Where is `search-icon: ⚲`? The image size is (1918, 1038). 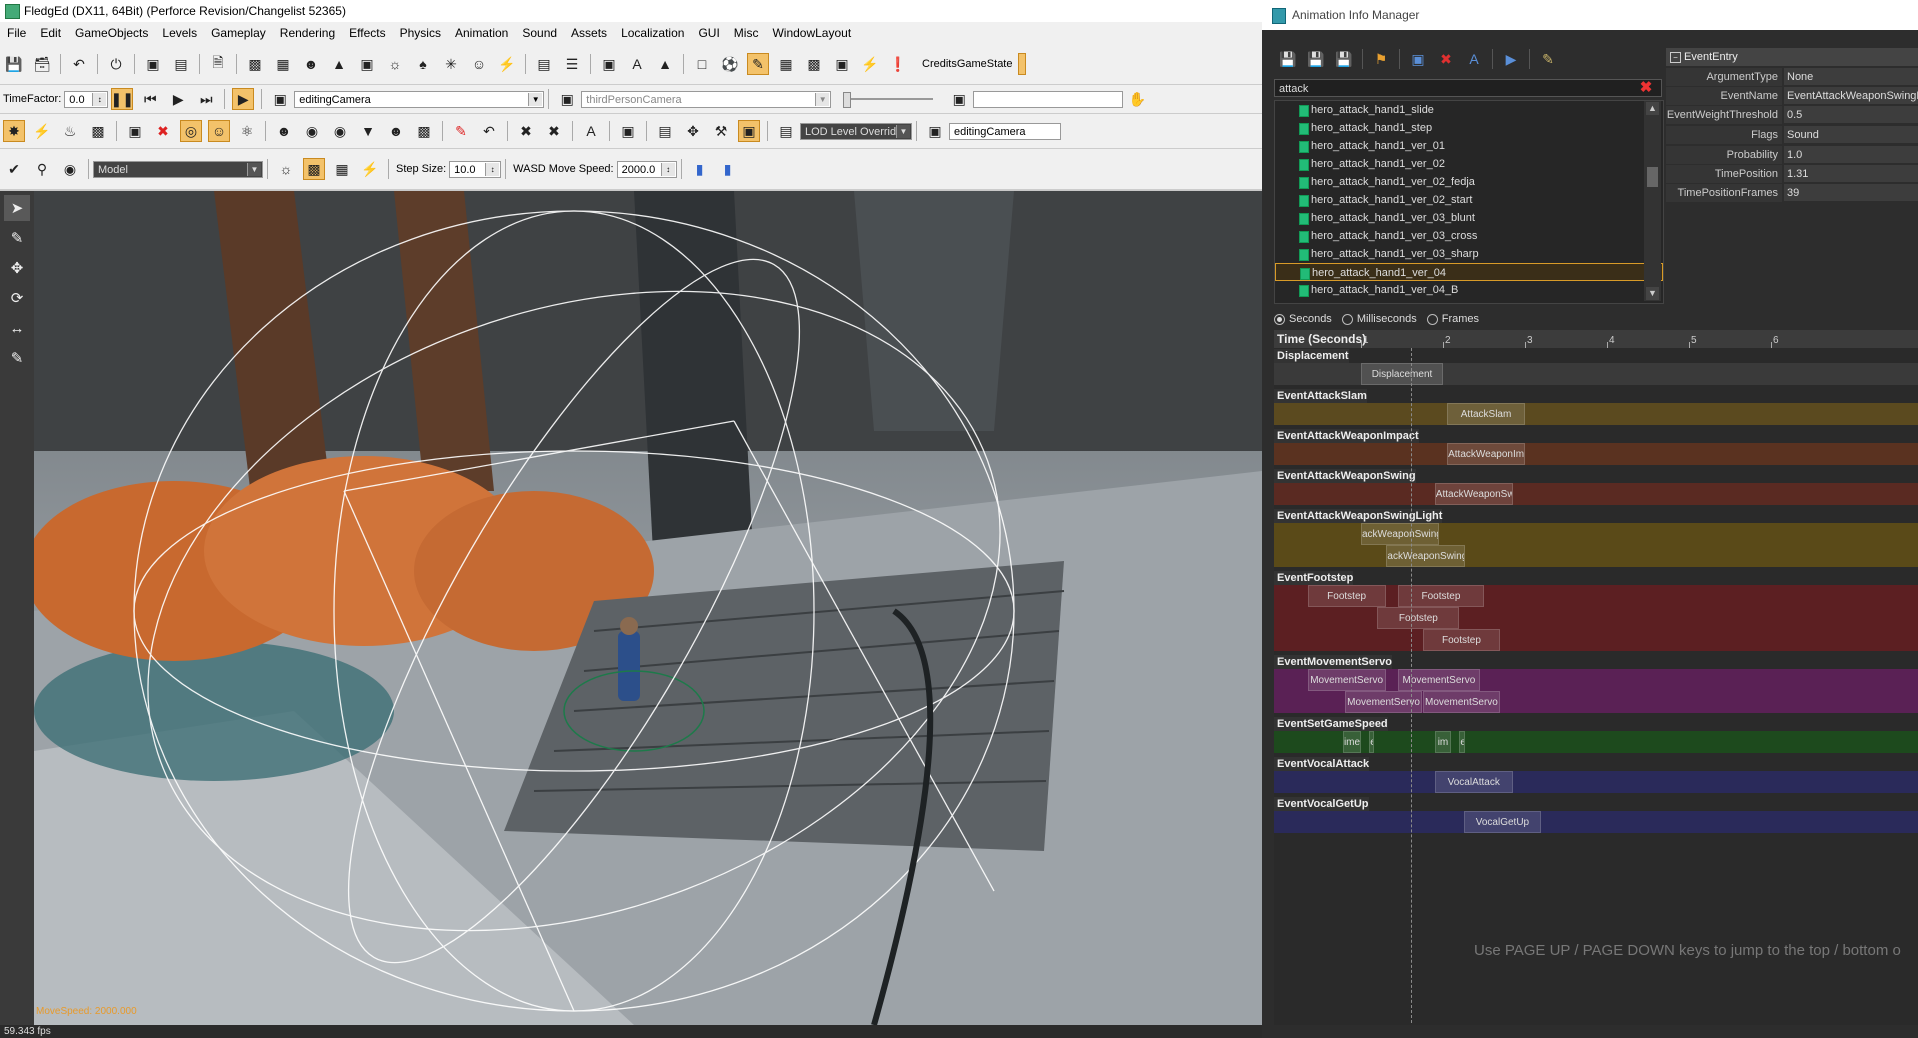
search-icon: ⚲ is located at coordinates (42, 169).